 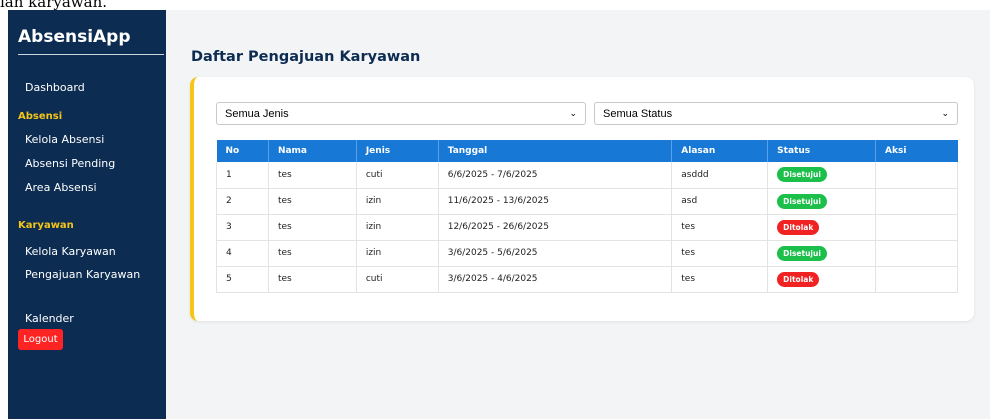 I want to click on column-header-nama: Nama, so click(x=312, y=151).